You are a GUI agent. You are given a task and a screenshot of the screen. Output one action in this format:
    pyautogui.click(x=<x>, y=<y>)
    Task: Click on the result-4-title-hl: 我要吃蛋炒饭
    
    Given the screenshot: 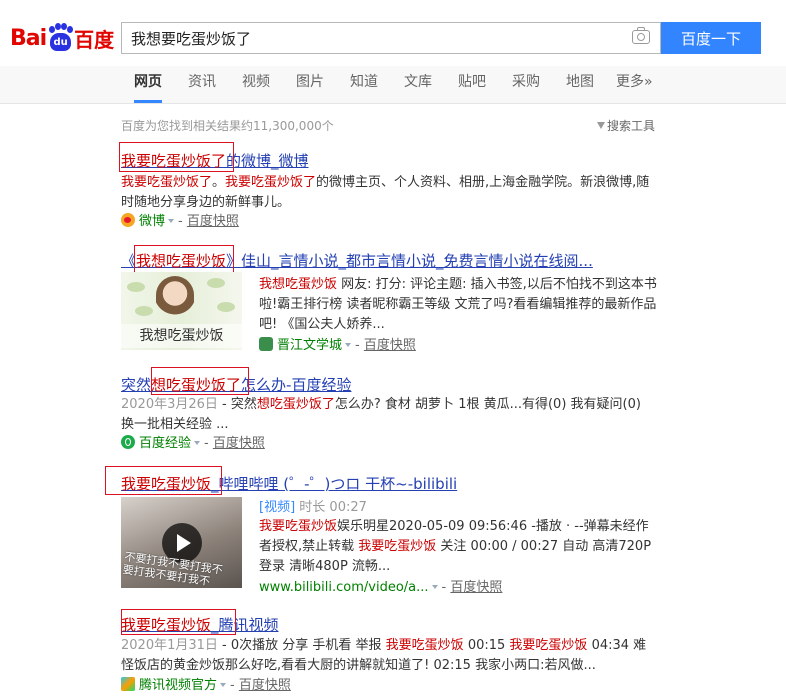 What is the action you would take?
    pyautogui.click(x=166, y=484)
    